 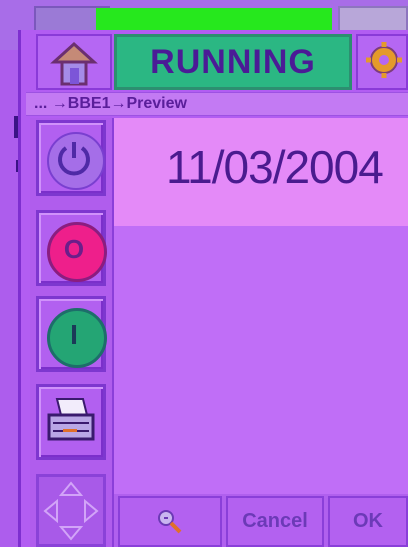 I want to click on navigation-arrows-icon, so click(x=71, y=511).